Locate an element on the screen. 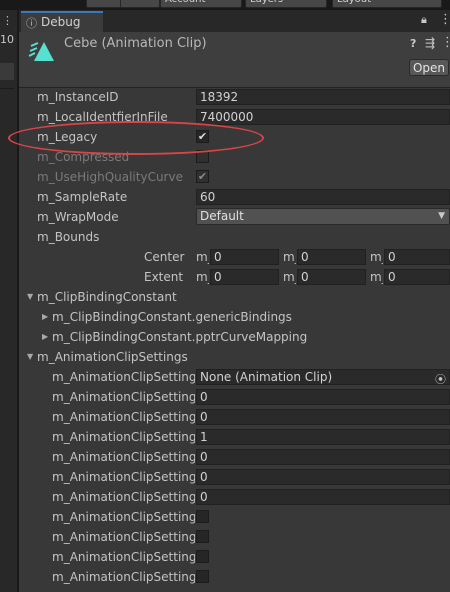  center-z-field: 0 is located at coordinates (417, 257).